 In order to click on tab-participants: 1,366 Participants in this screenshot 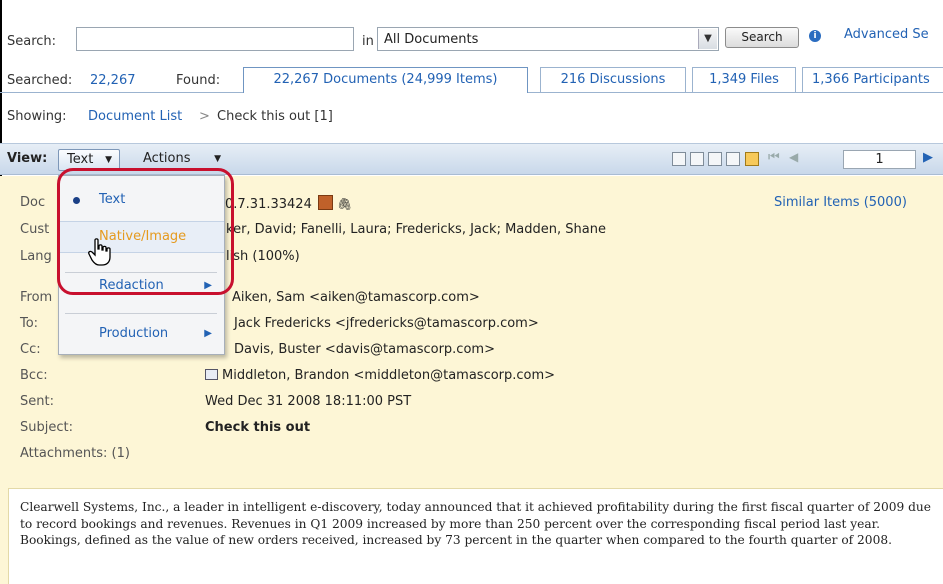, I will do `click(872, 79)`.